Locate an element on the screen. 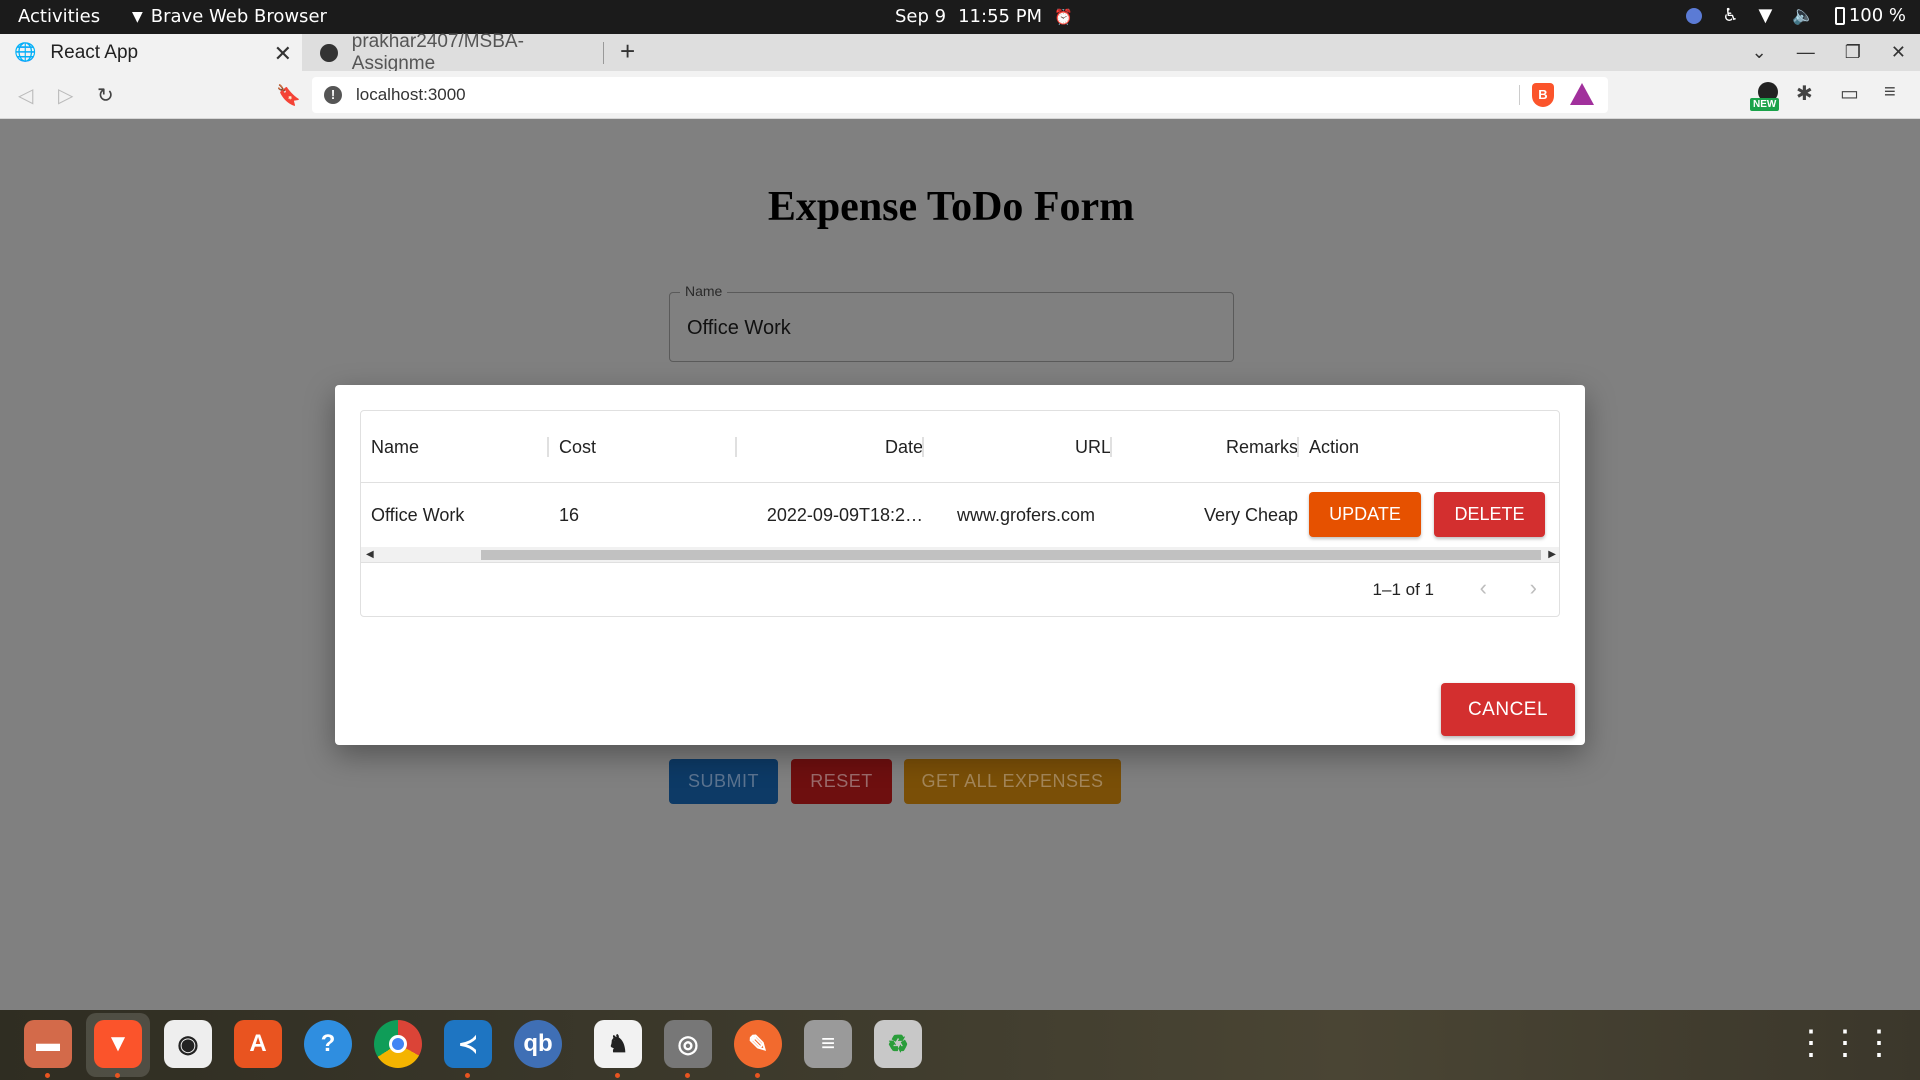 Image resolution: width=1920 pixels, height=1080 pixels. chrome-icon is located at coordinates (398, 1044).